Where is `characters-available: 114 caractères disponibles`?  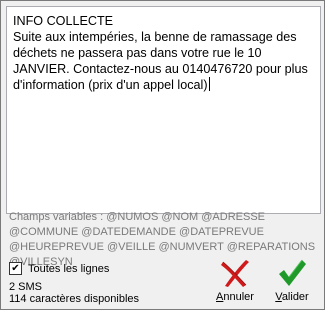 characters-available: 114 caractères disponibles is located at coordinates (74, 299).